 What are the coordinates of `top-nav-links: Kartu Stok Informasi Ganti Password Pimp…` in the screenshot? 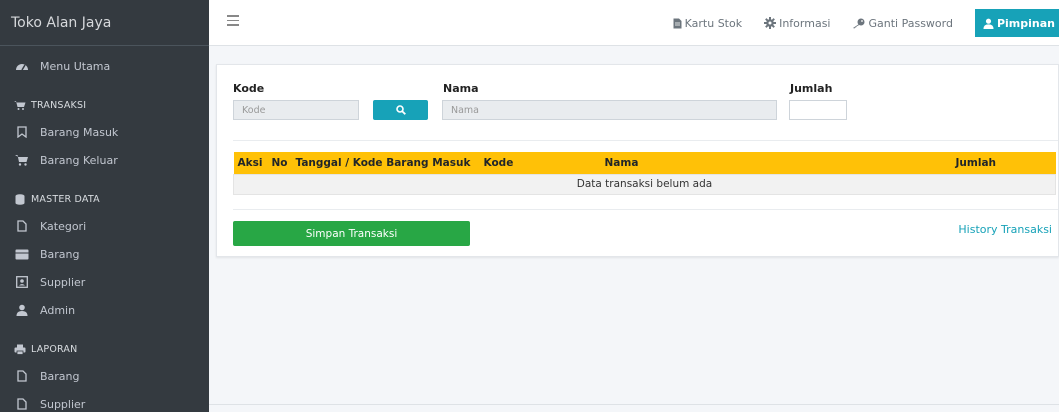 It's located at (866, 23).